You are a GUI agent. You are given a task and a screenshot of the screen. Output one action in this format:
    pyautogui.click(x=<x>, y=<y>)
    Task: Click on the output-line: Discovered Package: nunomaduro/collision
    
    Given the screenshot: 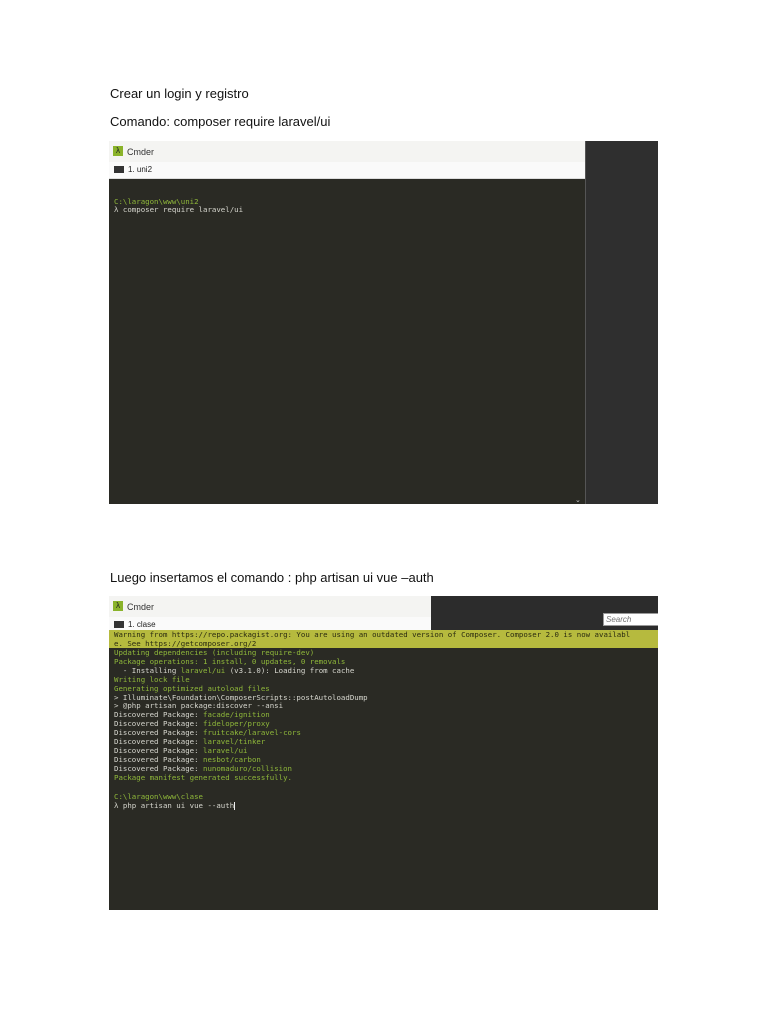 What is the action you would take?
    pyautogui.click(x=203, y=768)
    